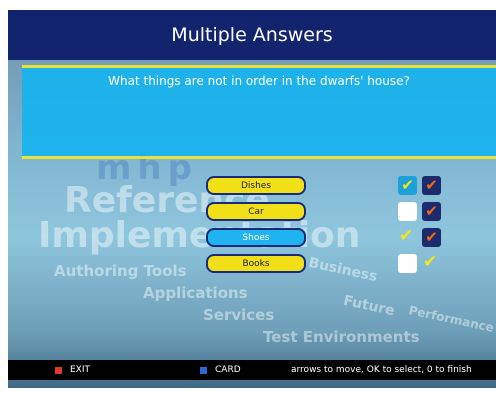 The height and width of the screenshot is (399, 496). What do you see at coordinates (199, 235) in the screenshot?
I see `watermark-implementation: Implementation` at bounding box center [199, 235].